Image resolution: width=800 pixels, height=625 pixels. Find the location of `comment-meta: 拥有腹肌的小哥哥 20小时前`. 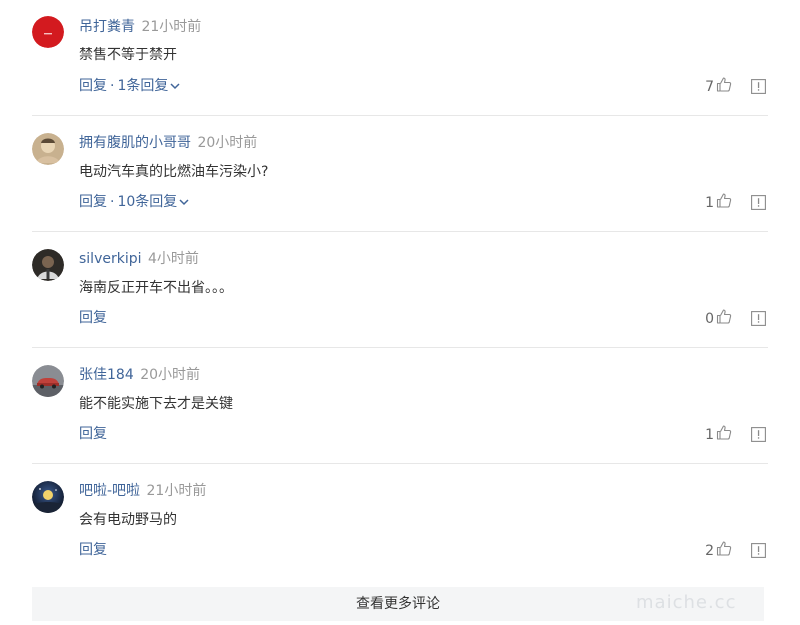

comment-meta: 拥有腹肌的小哥哥 20小时前 is located at coordinates (168, 143).